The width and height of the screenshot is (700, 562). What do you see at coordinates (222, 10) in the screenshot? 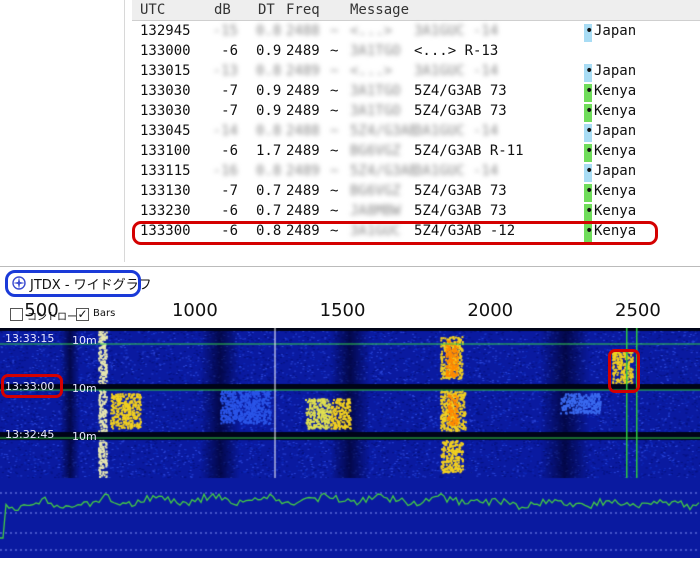
I see `header-db: dB` at bounding box center [222, 10].